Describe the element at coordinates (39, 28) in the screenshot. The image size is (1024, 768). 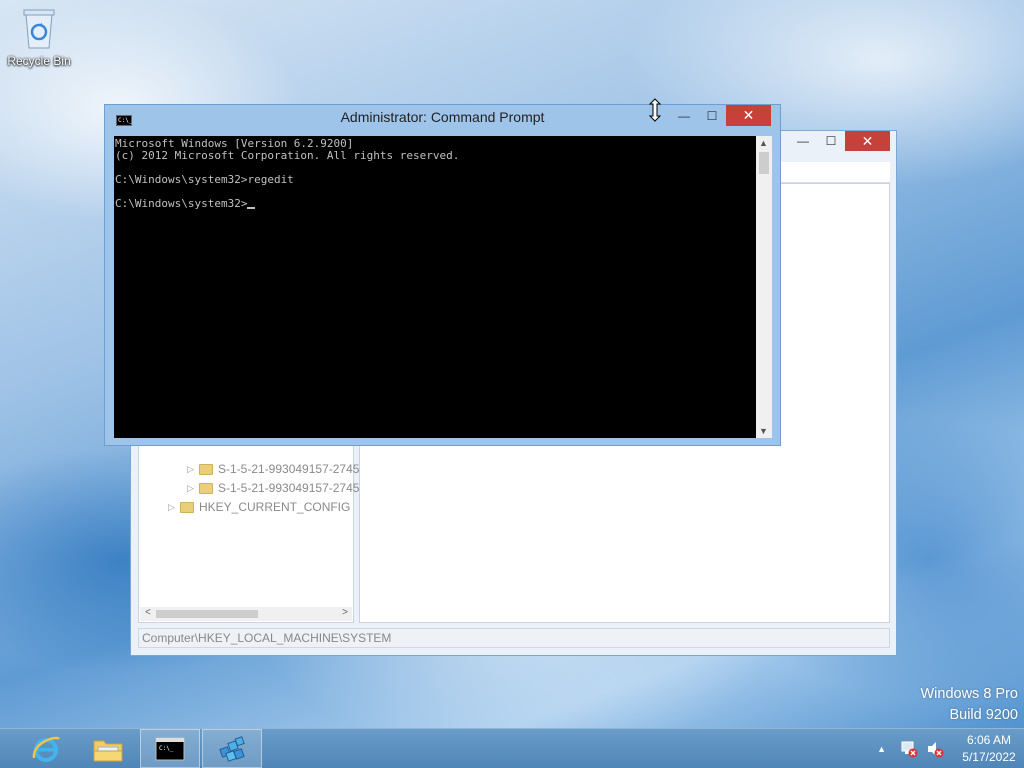
I see `recycle-bin-icon` at that location.